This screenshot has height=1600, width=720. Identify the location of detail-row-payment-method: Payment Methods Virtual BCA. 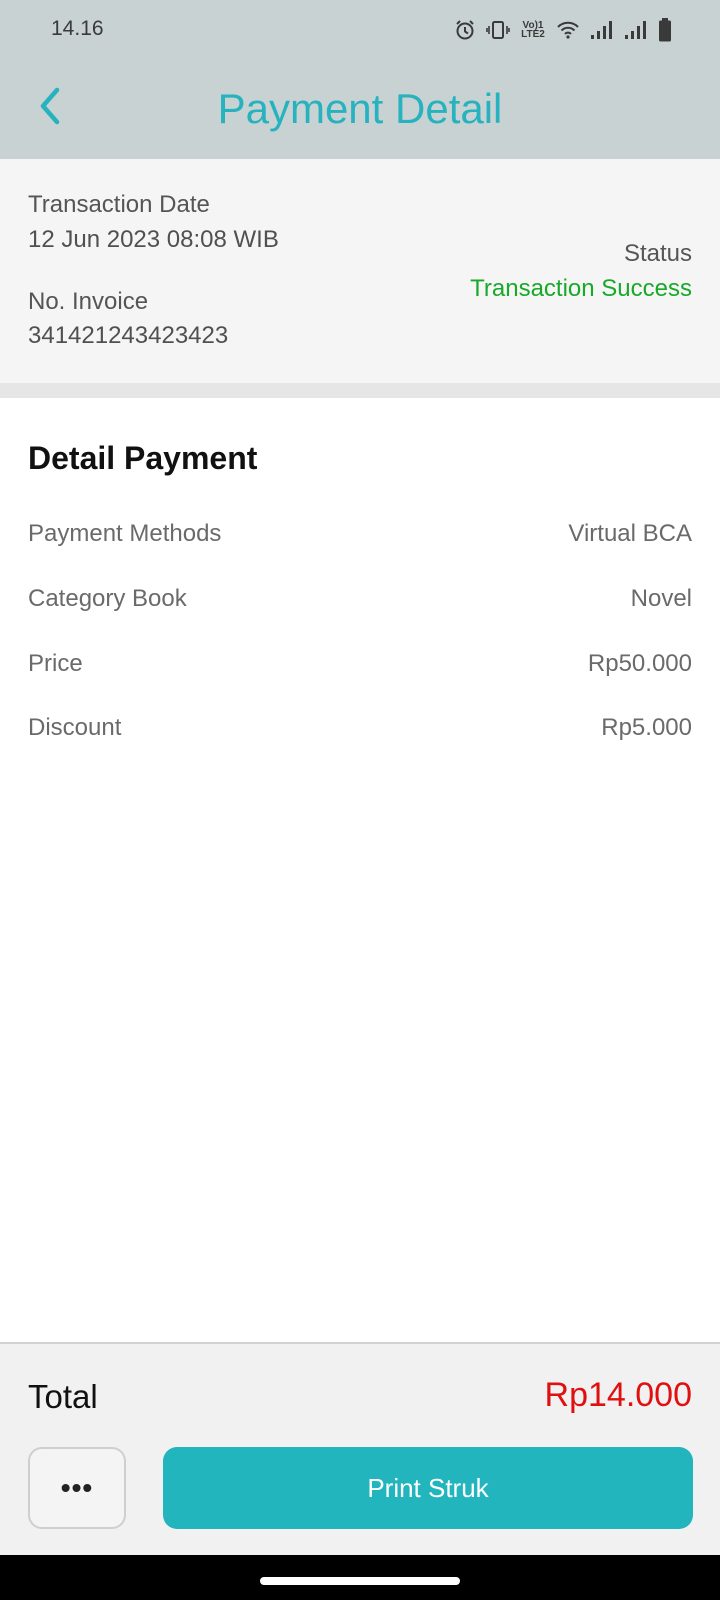
(360, 534).